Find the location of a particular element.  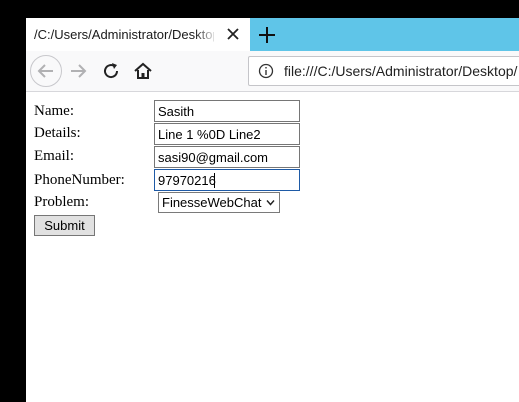

tab-title-fade is located at coordinates (206, 34).